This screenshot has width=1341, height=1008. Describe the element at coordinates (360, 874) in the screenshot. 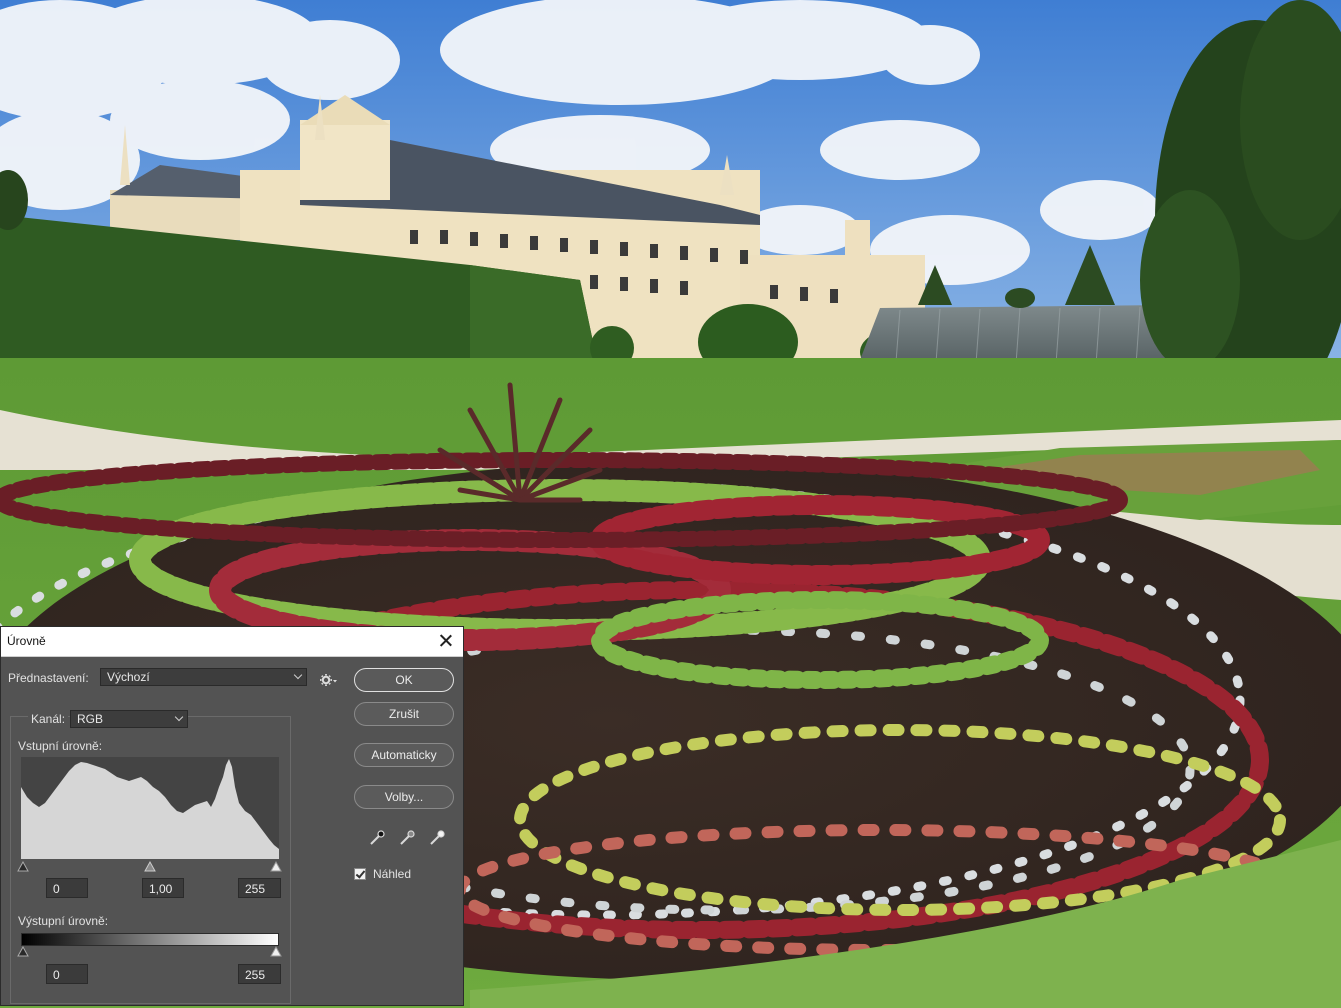

I see `preview-checkbox` at that location.